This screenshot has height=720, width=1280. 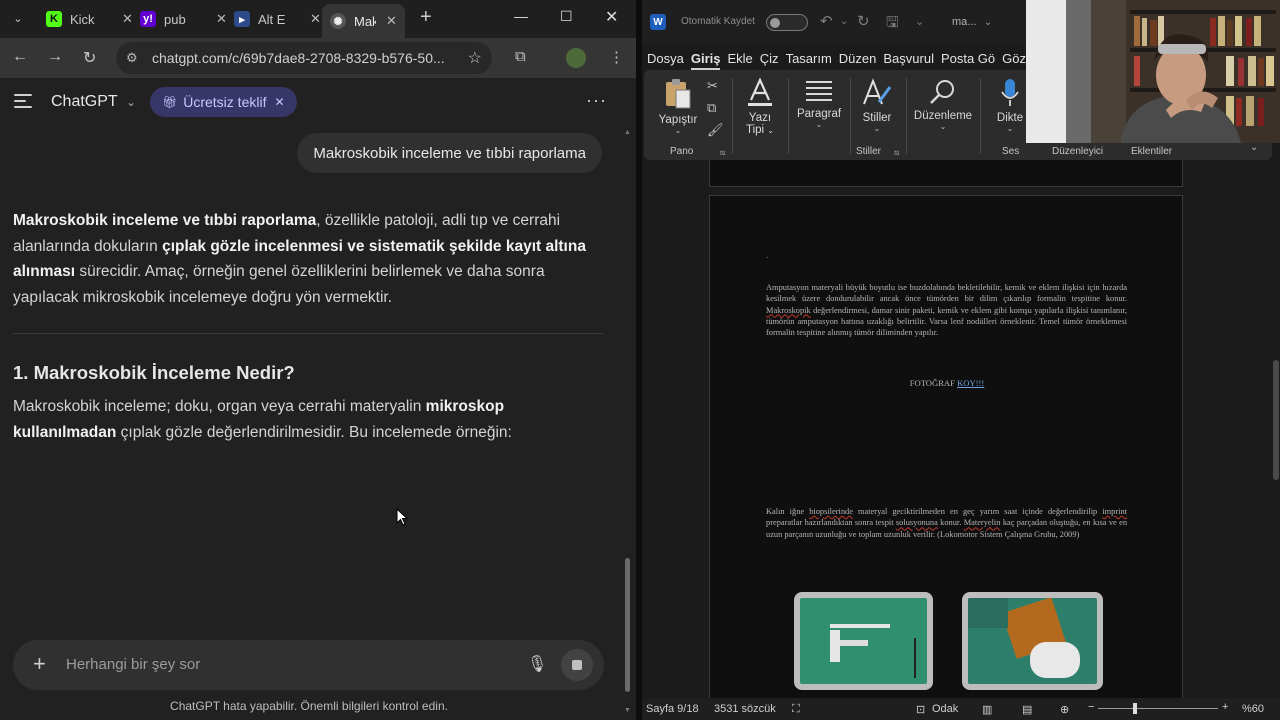 What do you see at coordinates (277, 19) in the screenshot?
I see `tab-alt: ▸ Alt E ✕` at bounding box center [277, 19].